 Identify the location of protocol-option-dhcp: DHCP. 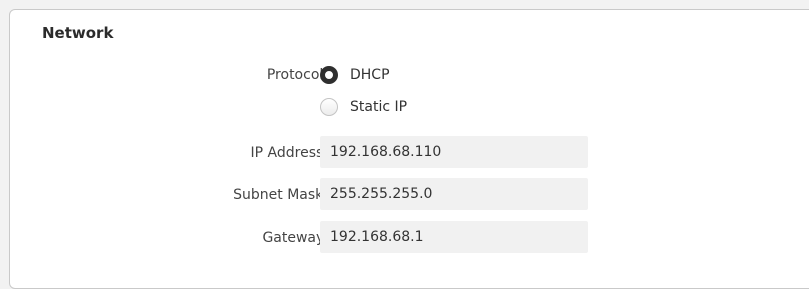
(355, 75).